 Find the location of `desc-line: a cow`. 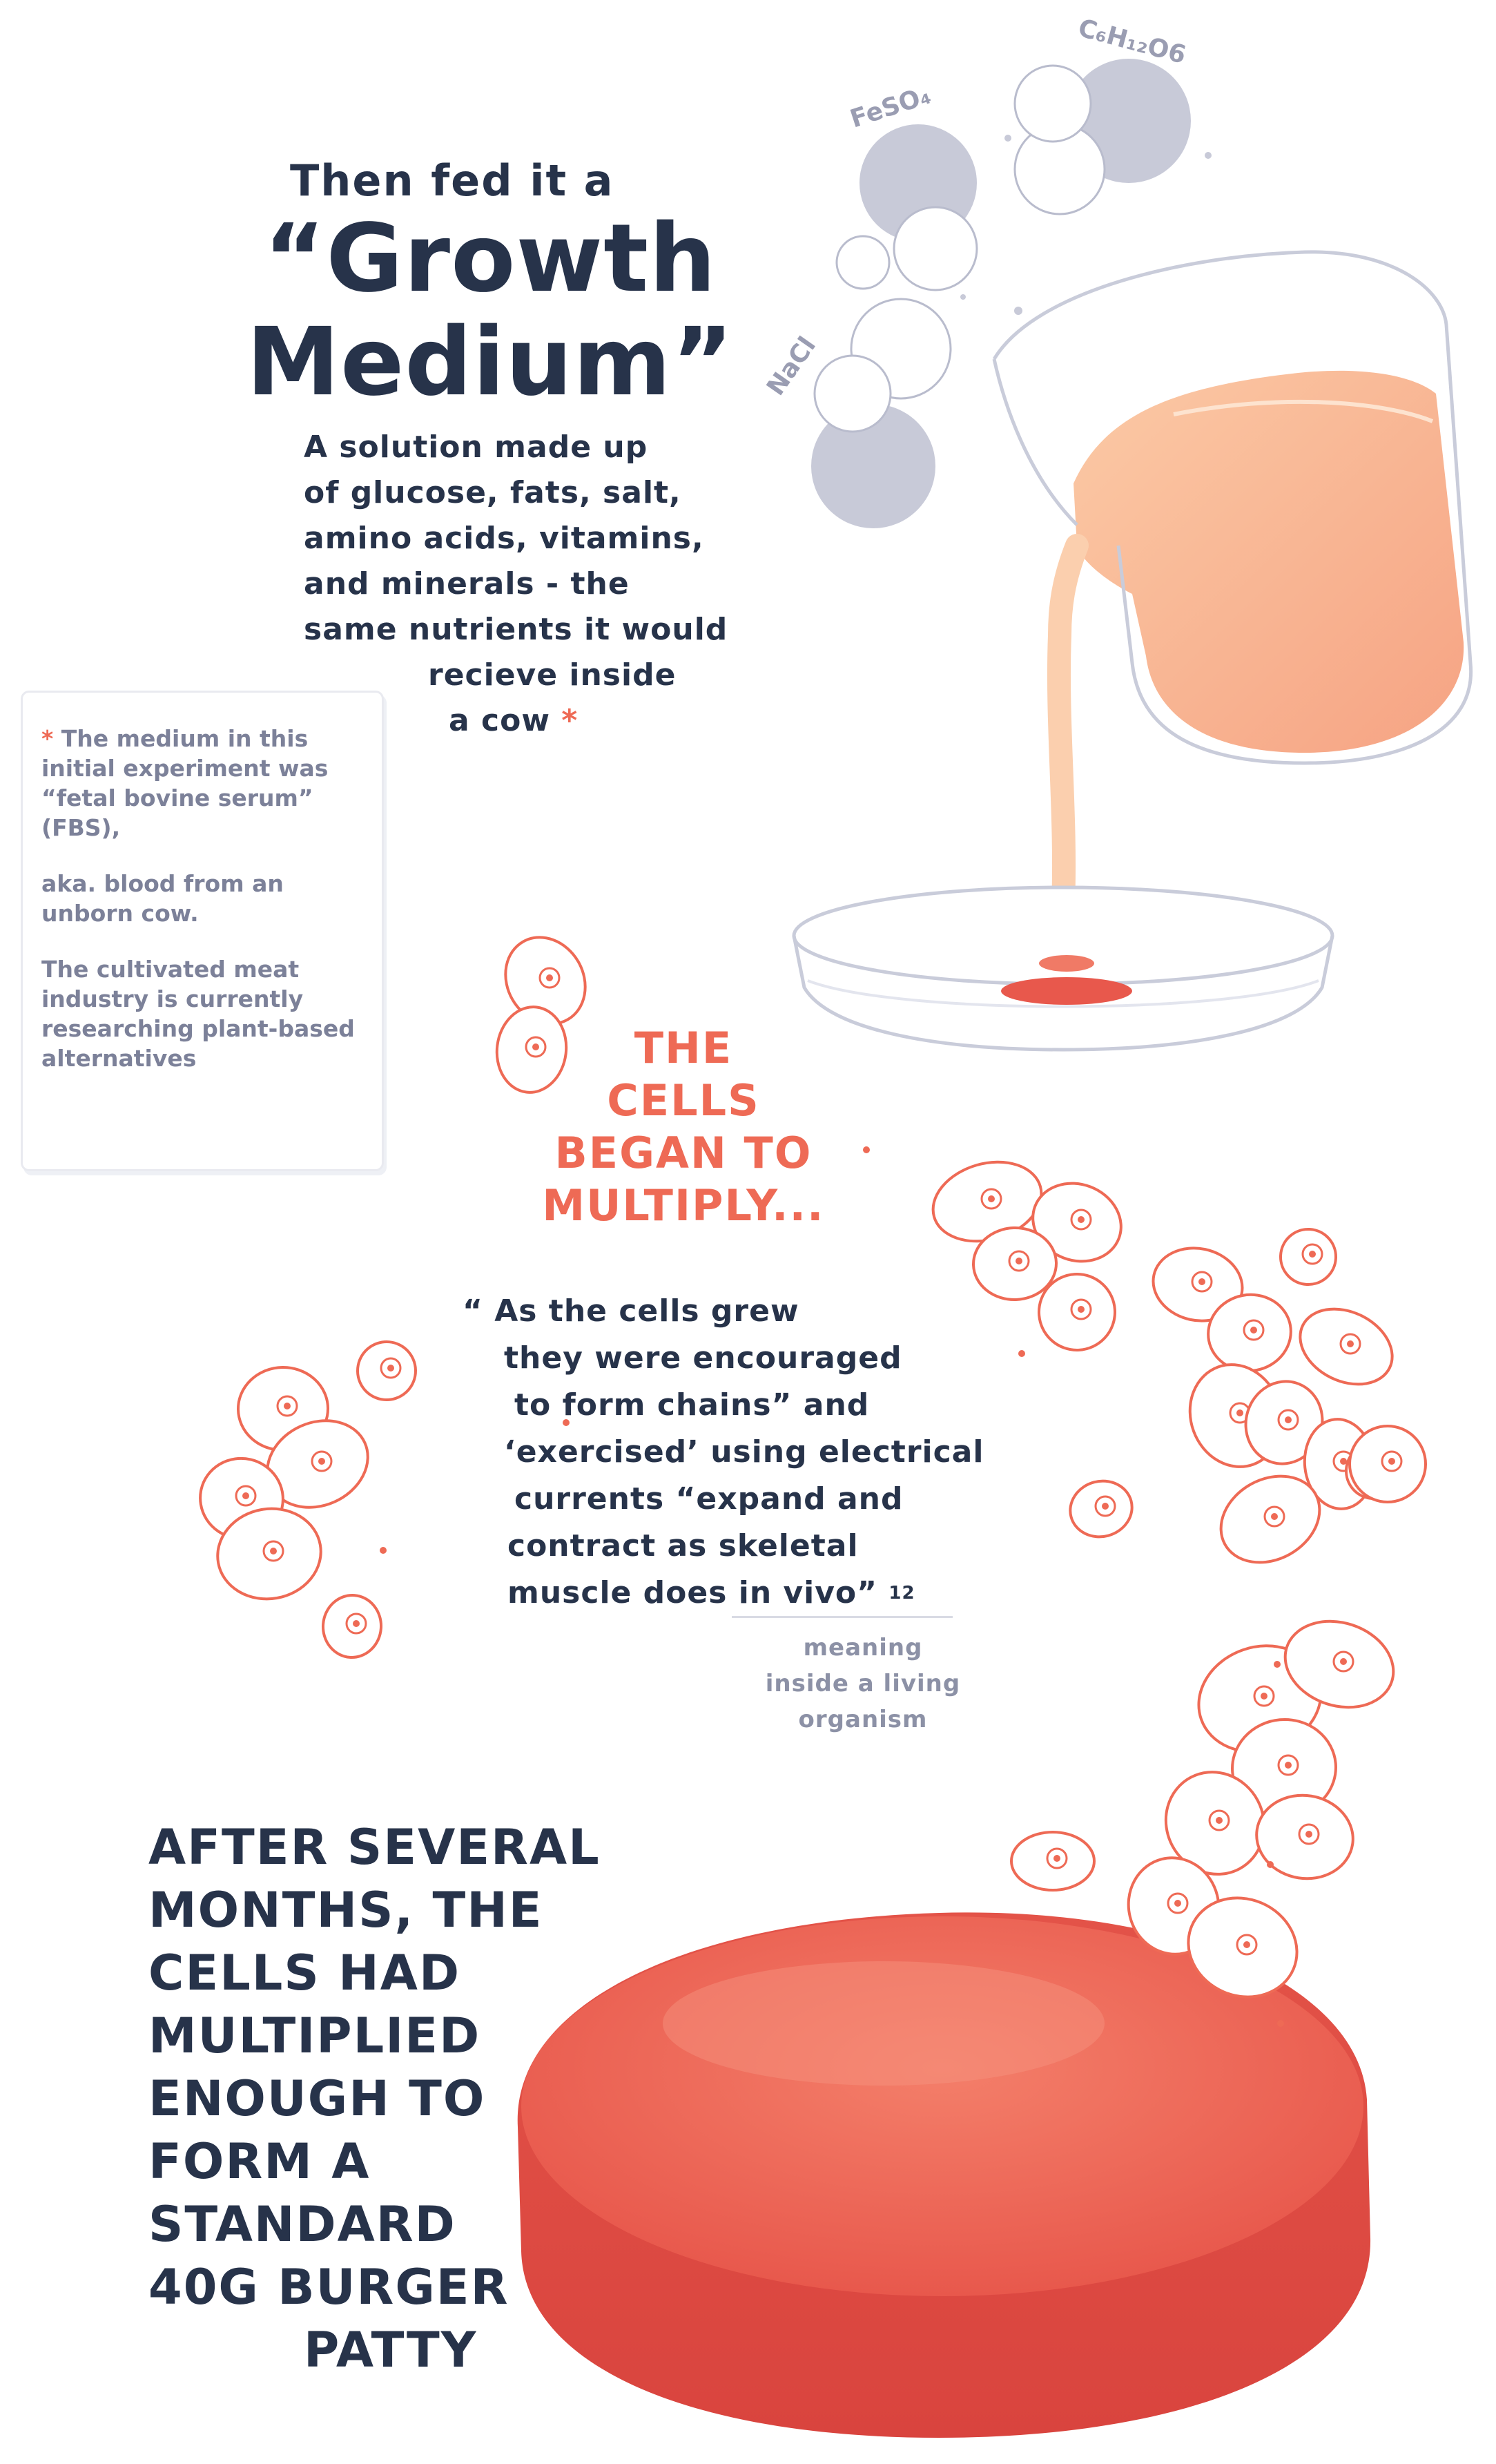

desc-line: a cow is located at coordinates (499, 721).